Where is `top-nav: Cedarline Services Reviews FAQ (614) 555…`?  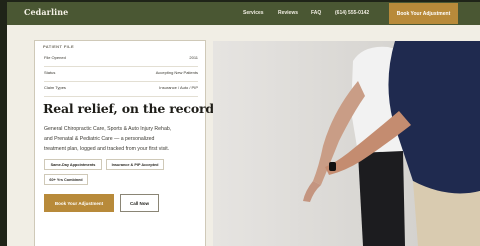 top-nav: Cedarline Services Reviews FAQ (614) 555… is located at coordinates (243, 13).